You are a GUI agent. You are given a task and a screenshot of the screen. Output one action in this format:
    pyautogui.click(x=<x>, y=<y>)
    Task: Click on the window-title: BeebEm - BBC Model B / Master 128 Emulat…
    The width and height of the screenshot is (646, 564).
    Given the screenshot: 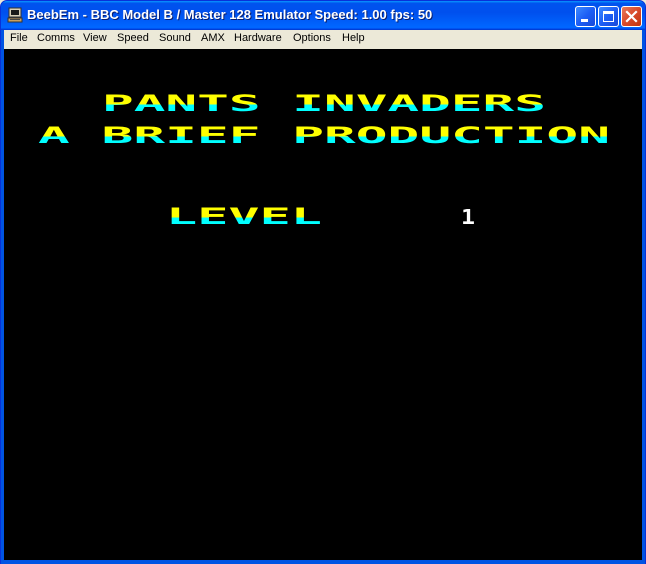 What is the action you would take?
    pyautogui.click(x=230, y=14)
    